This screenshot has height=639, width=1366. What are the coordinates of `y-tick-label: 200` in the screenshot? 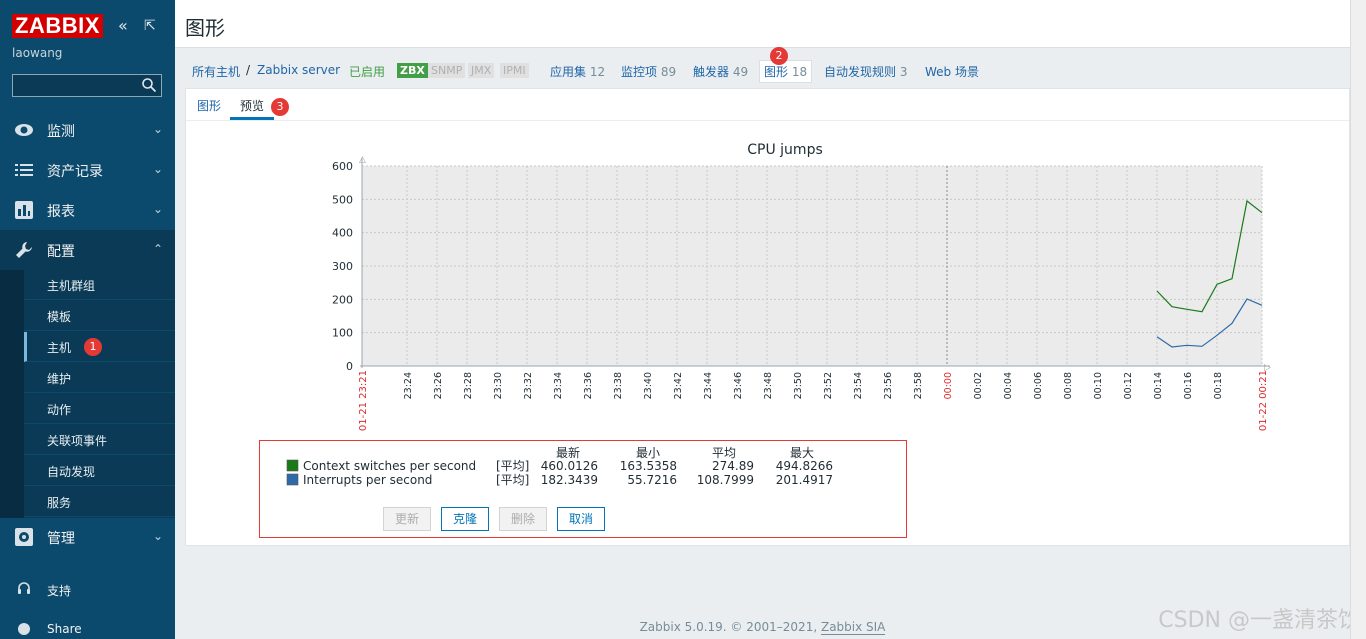 It's located at (342, 299).